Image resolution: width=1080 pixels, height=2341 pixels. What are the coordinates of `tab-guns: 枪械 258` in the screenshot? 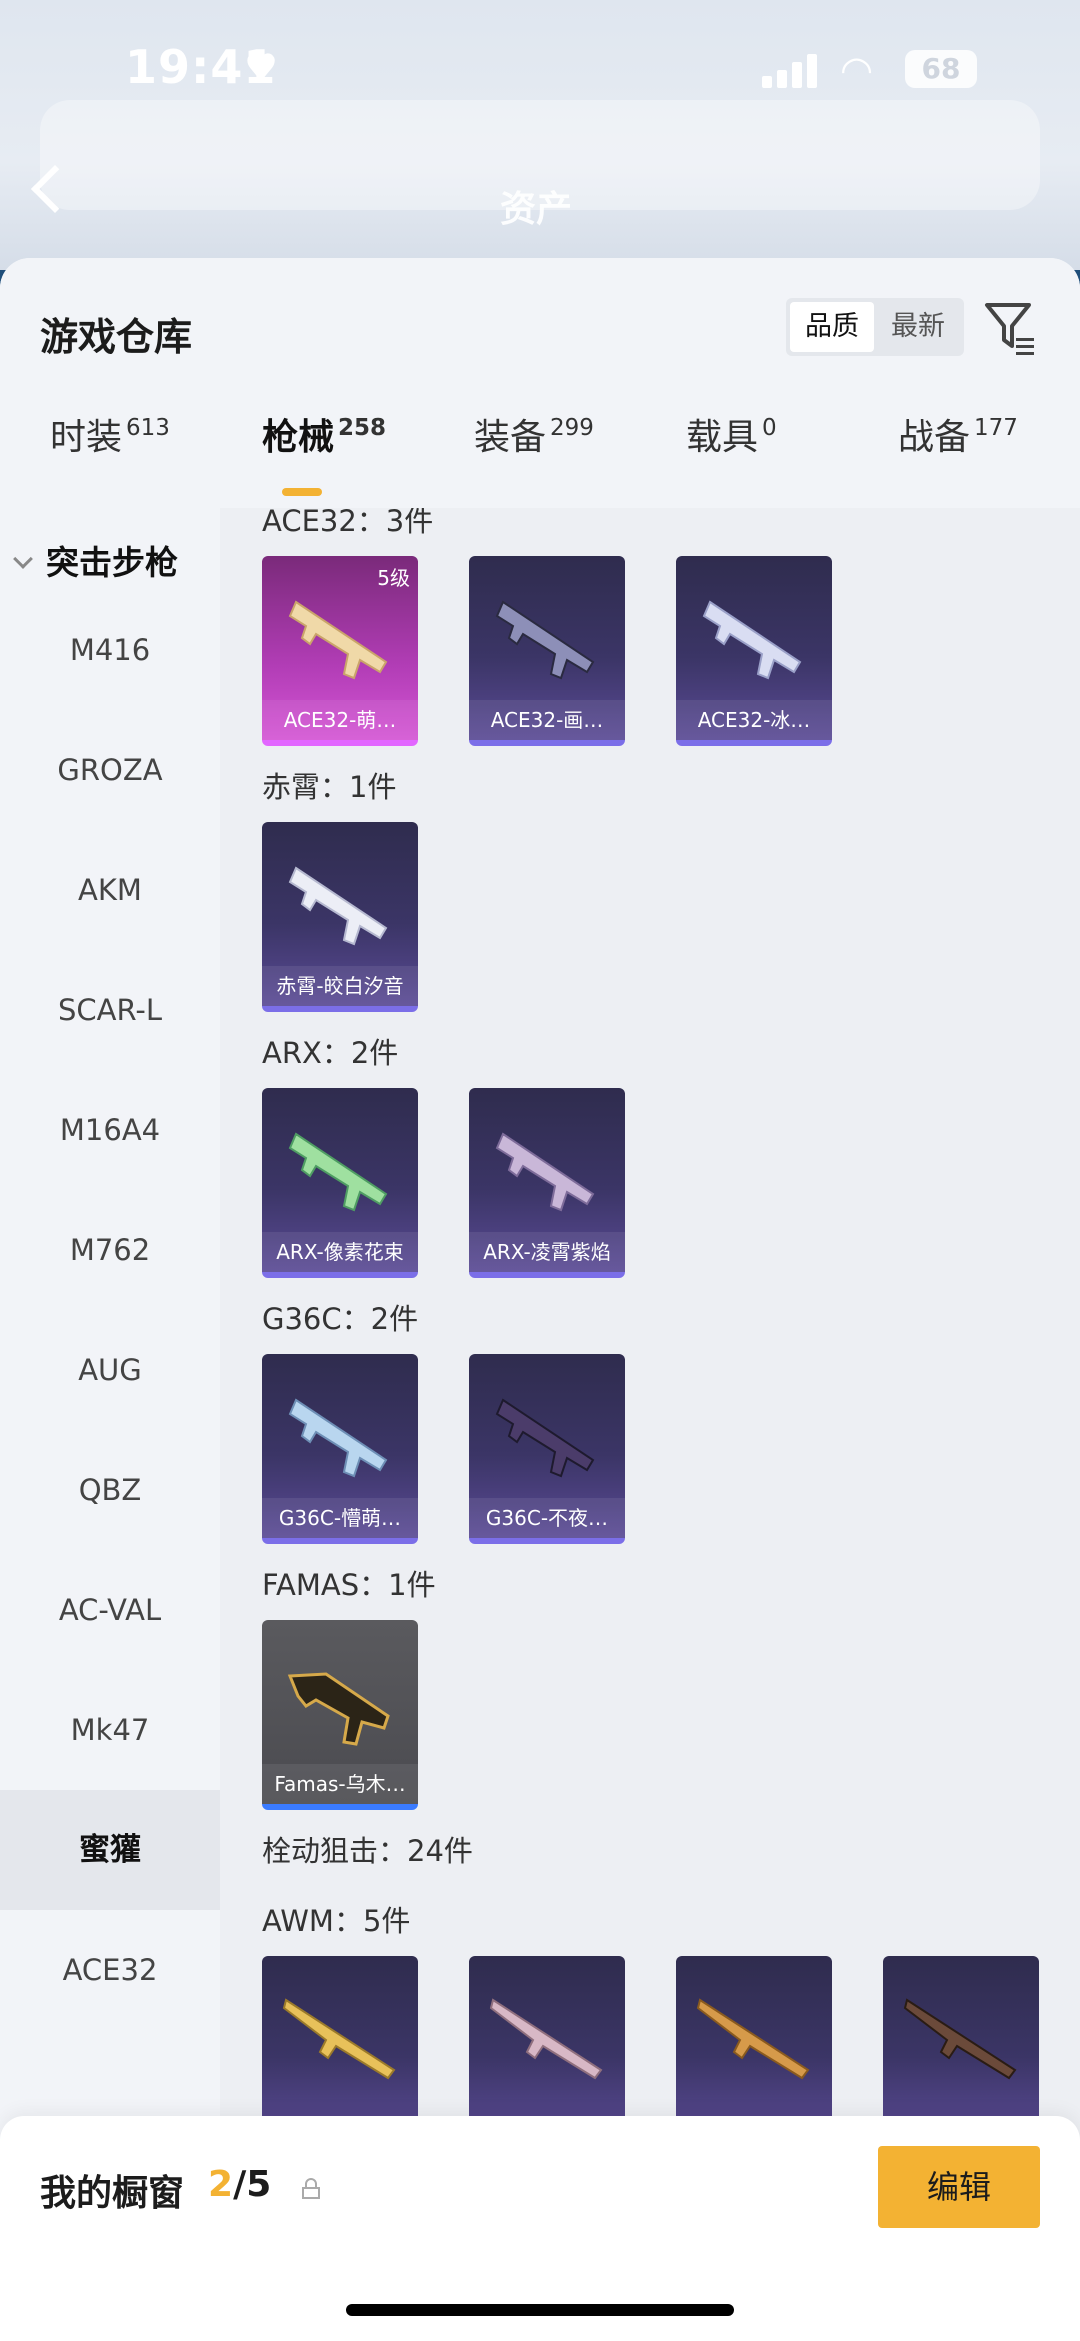 It's located at (324, 434).